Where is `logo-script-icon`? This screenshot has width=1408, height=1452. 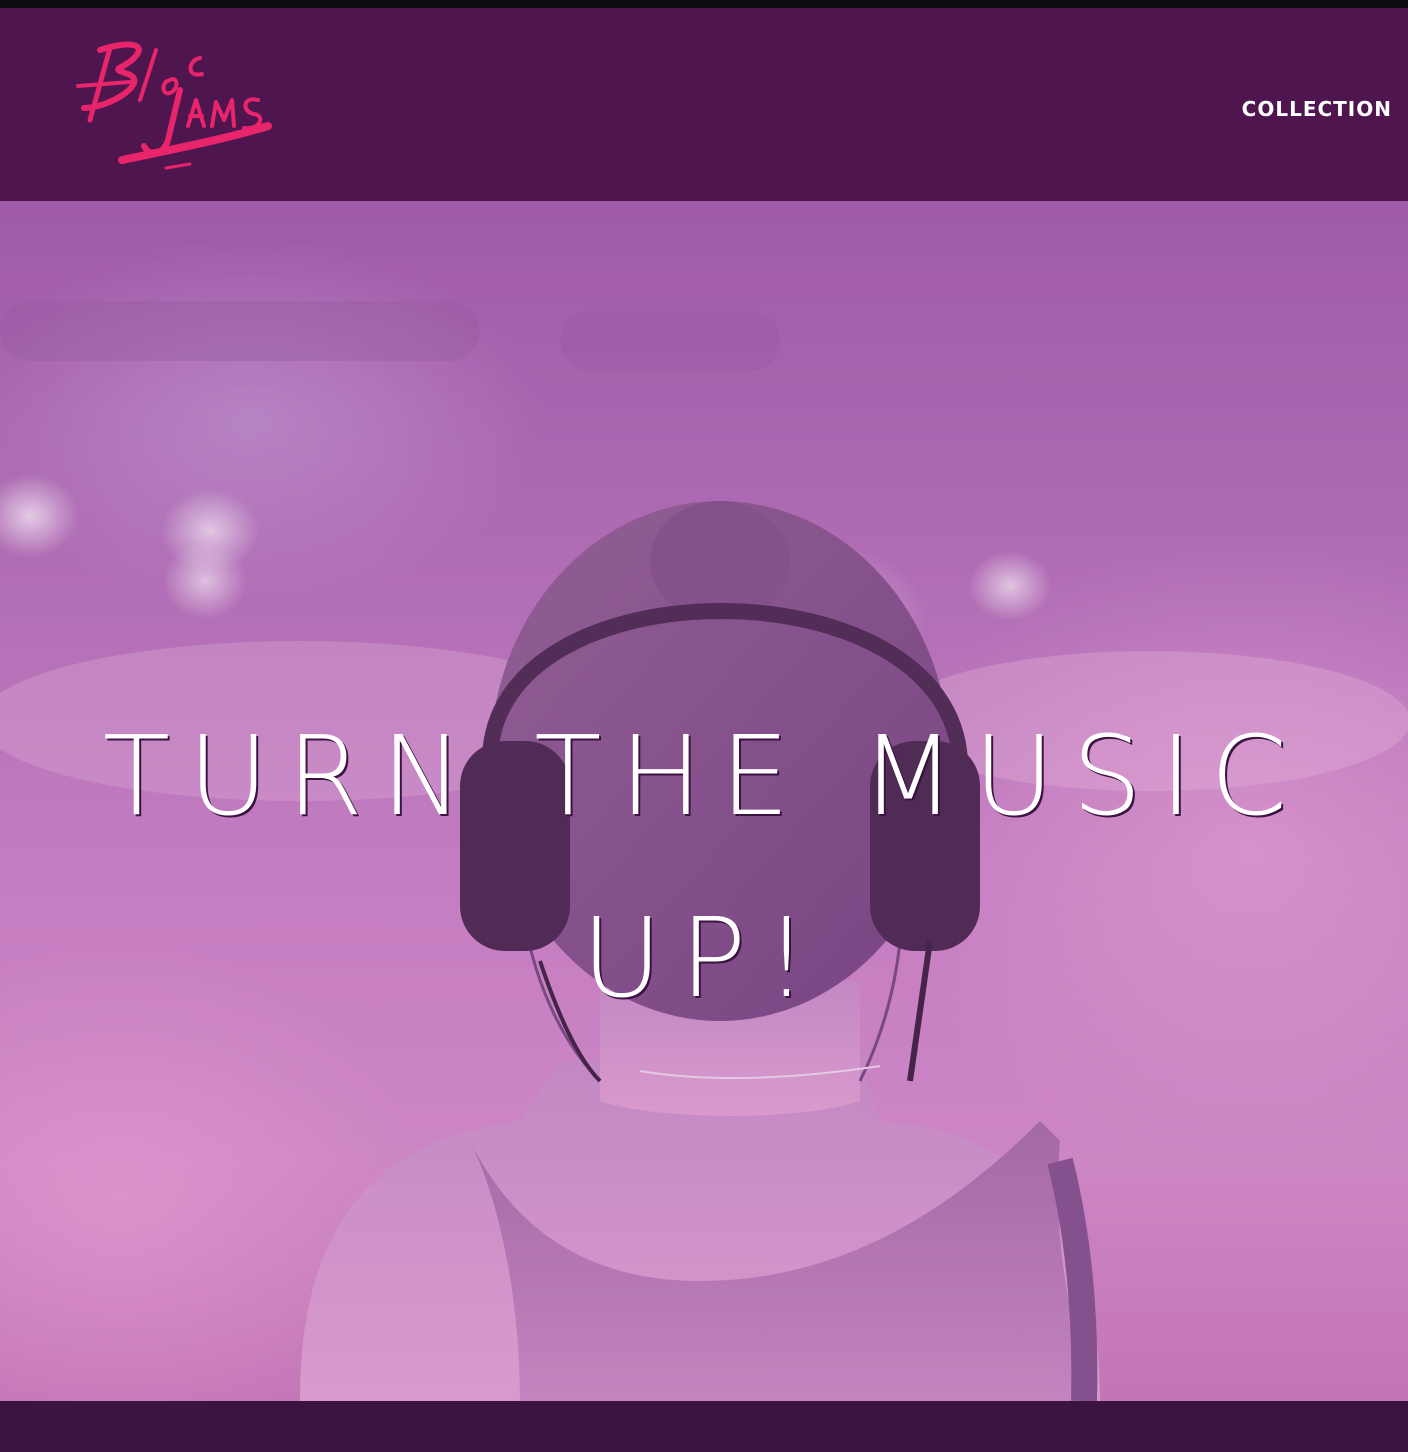 logo-script-icon is located at coordinates (174, 105).